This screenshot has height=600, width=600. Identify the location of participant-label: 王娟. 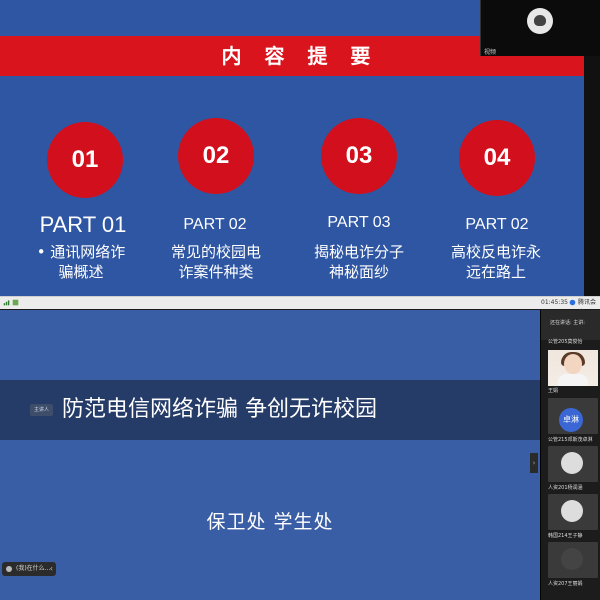
(553, 391).